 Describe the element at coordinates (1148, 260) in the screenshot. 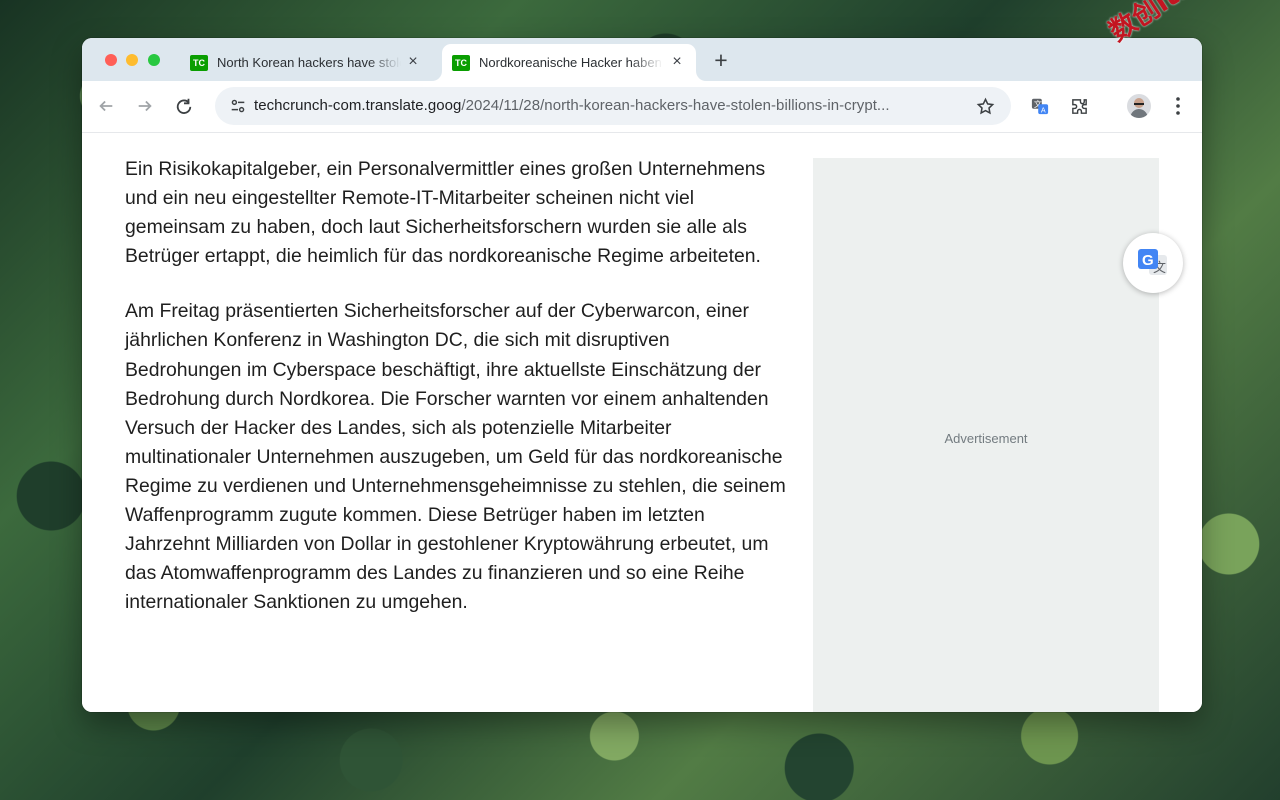

I see `svg-text: G` at that location.